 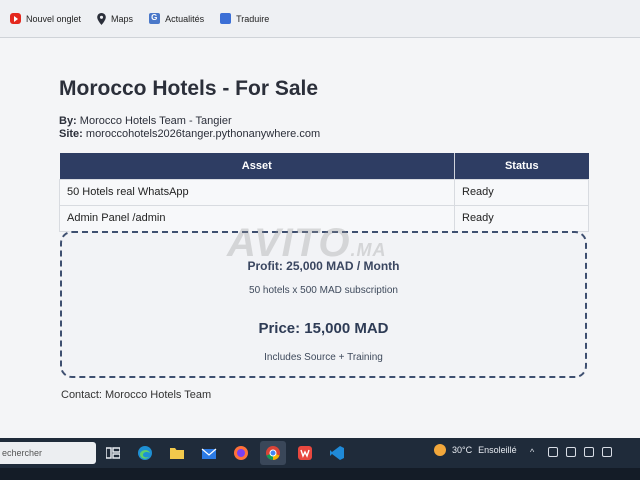 I want to click on site-label: Site:, so click(x=71, y=134).